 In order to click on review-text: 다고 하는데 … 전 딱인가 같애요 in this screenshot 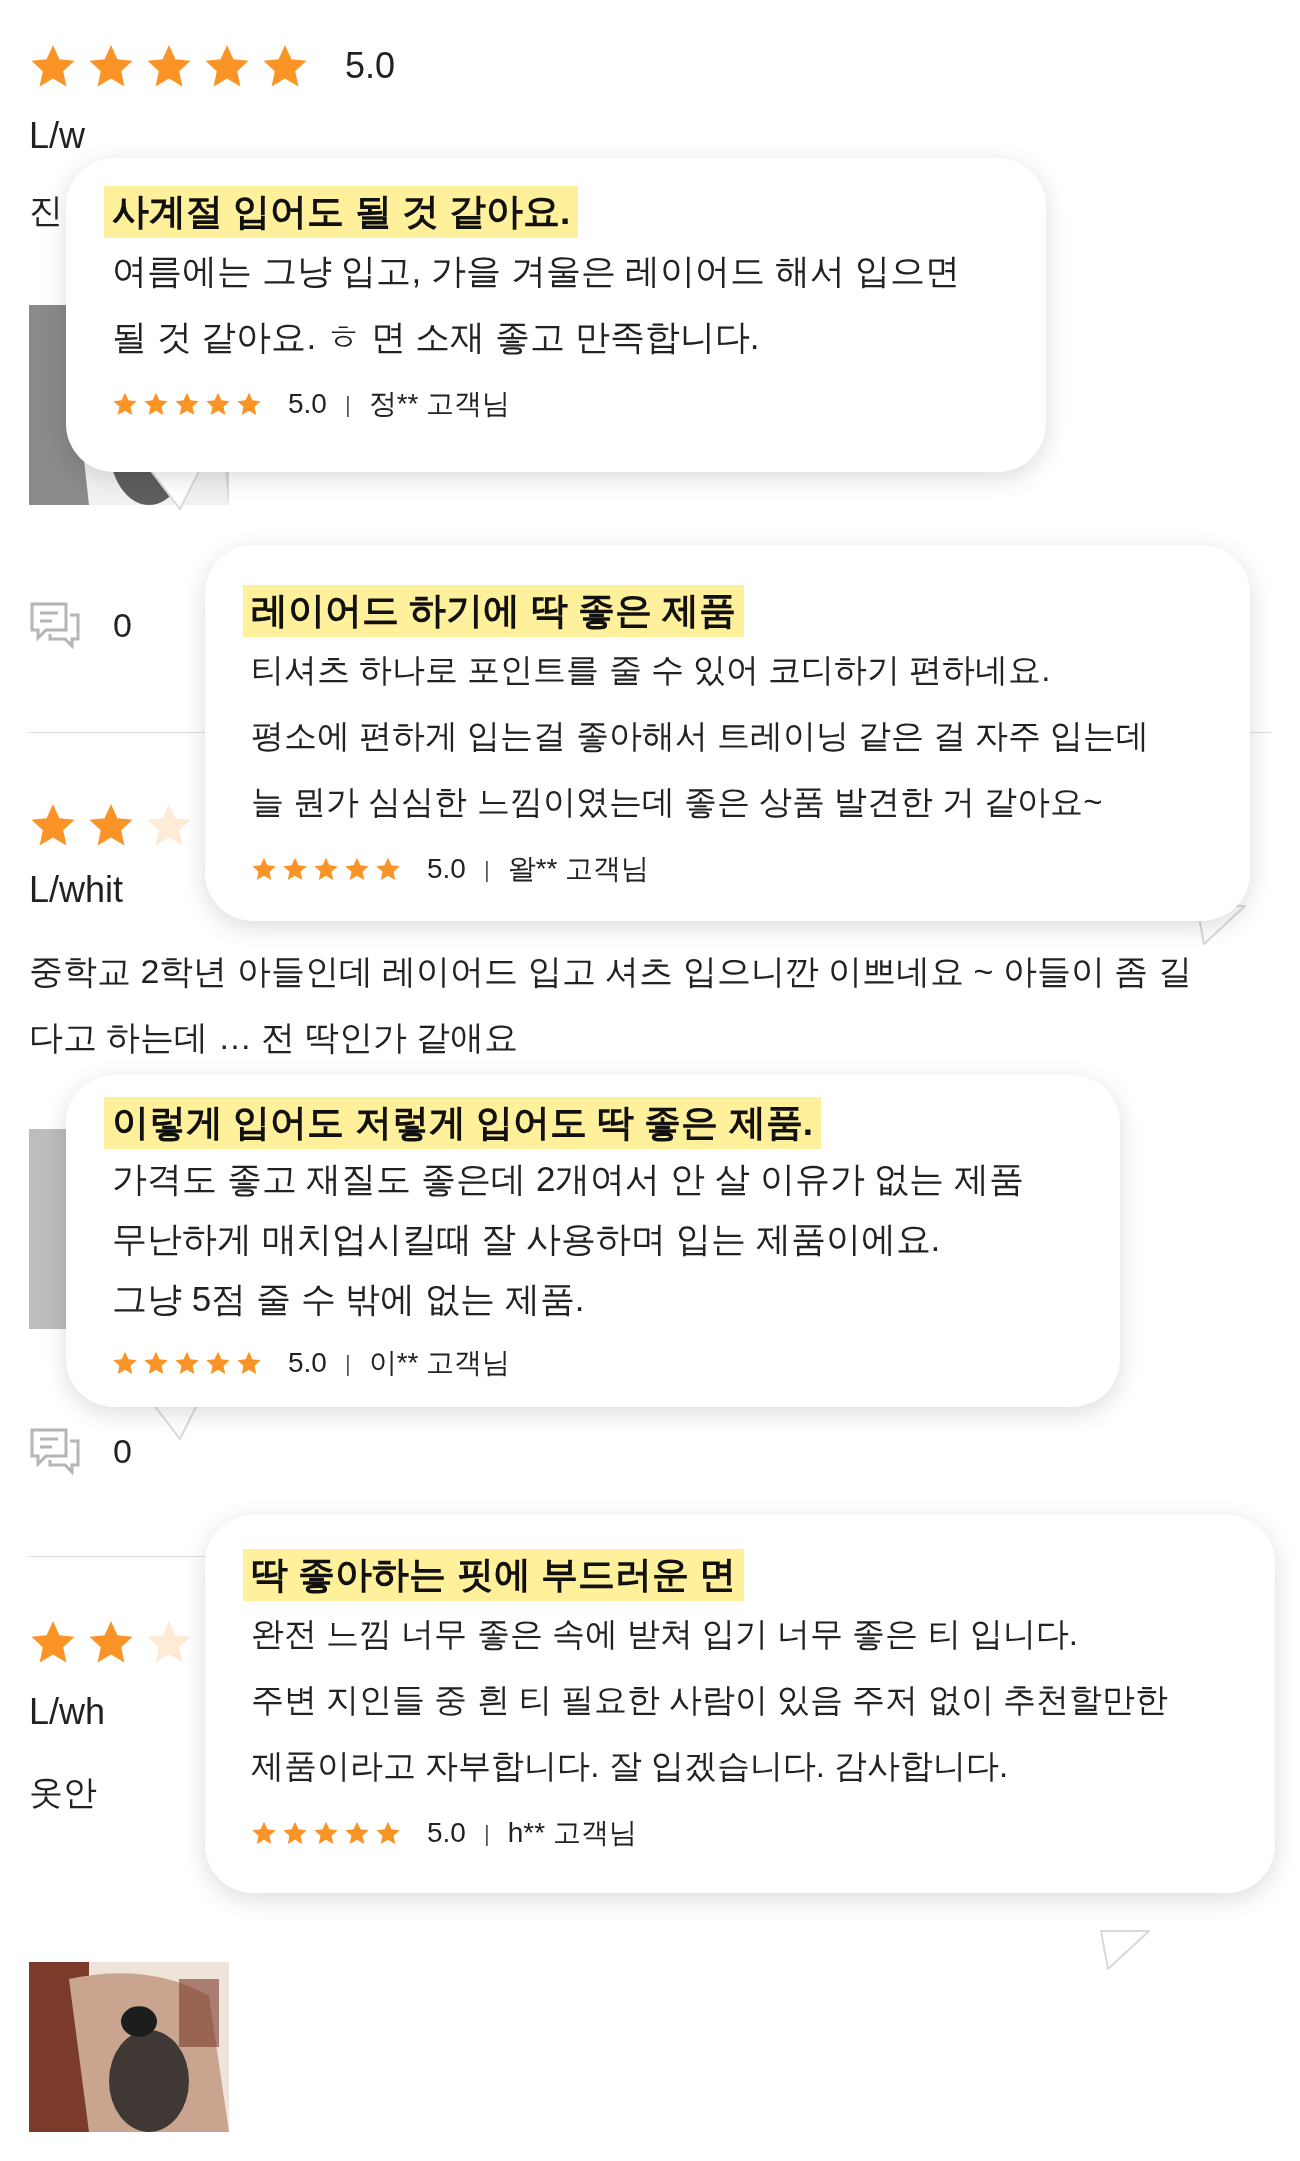, I will do `click(274, 1037)`.